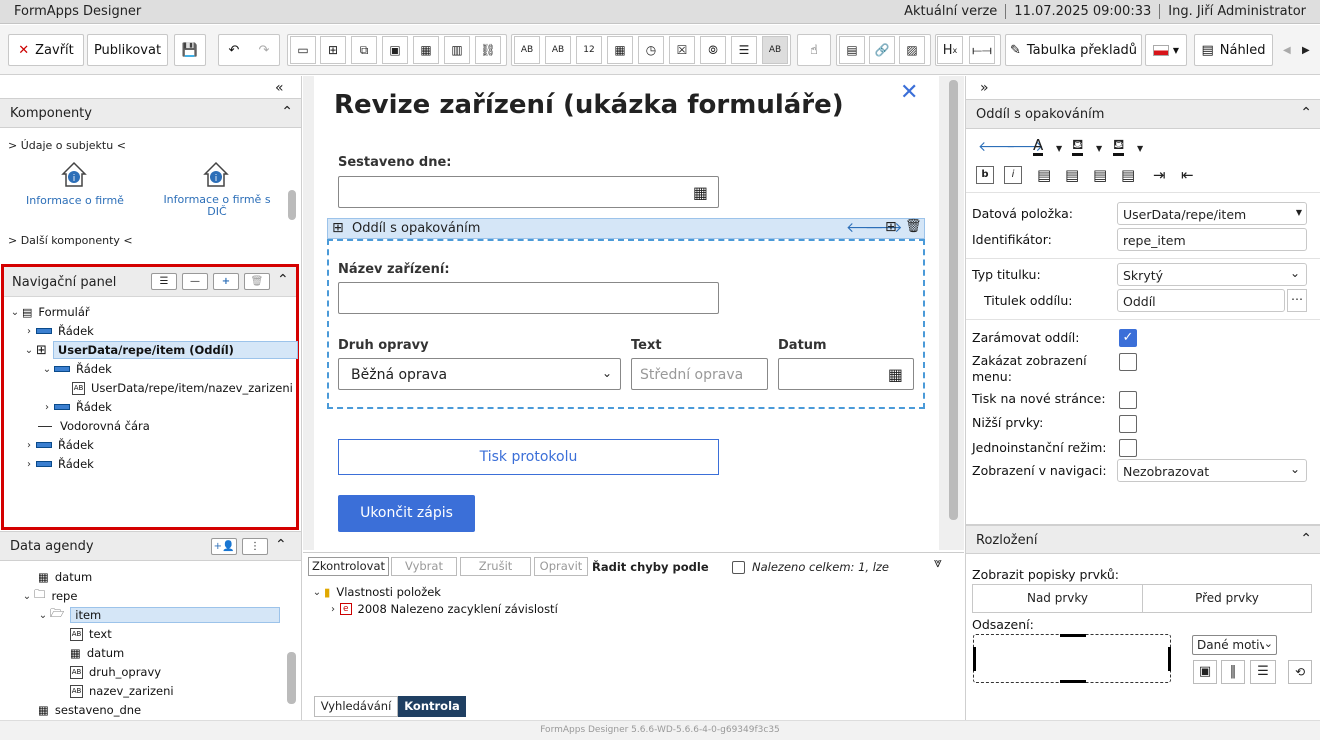 This screenshot has height=740, width=1320. Describe the element at coordinates (1038, 146) in the screenshot. I see `font-color-icon: A` at that location.